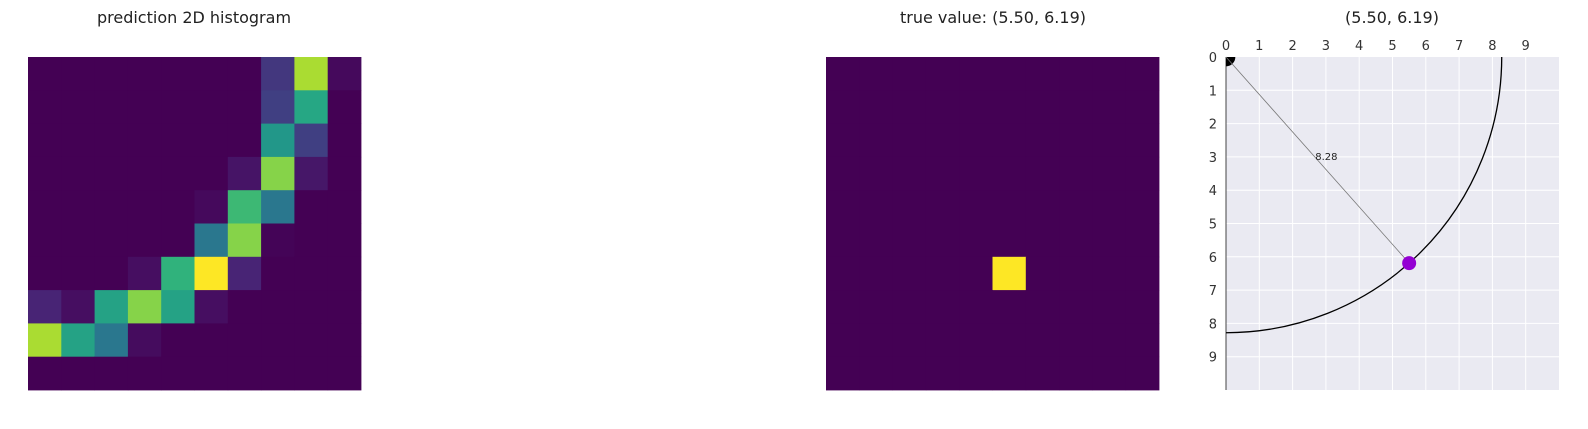 The height and width of the screenshot is (429, 1588). What do you see at coordinates (194, 17) in the screenshot?
I see `panel1-title: prediction 2D histogram` at bounding box center [194, 17].